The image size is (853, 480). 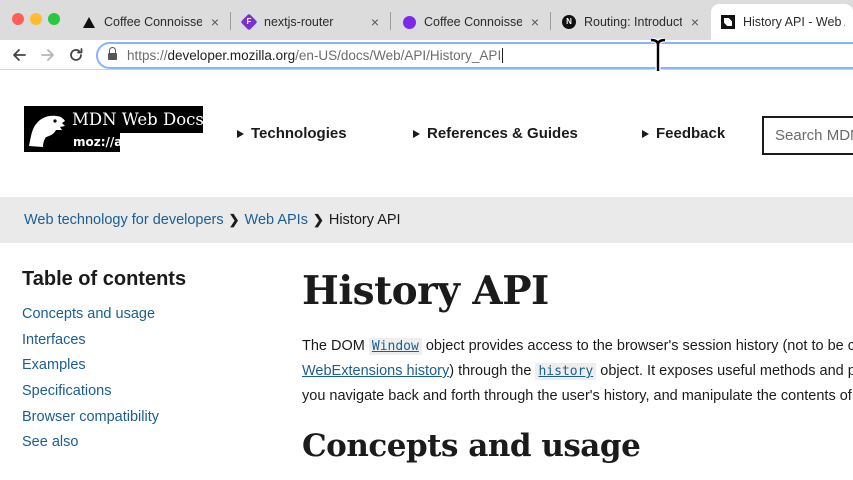 I want to click on browser-tab: N Routing: Introduction ×, so click(x=631, y=22).